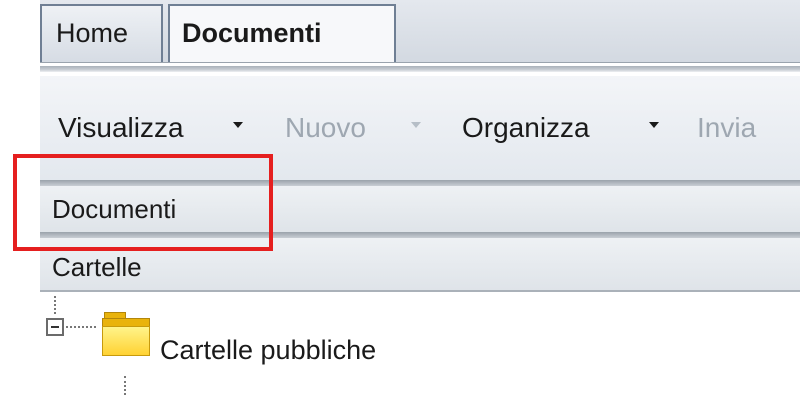 Image resolution: width=800 pixels, height=395 pixels. I want to click on tab-documenti: Documenti, so click(282, 33).